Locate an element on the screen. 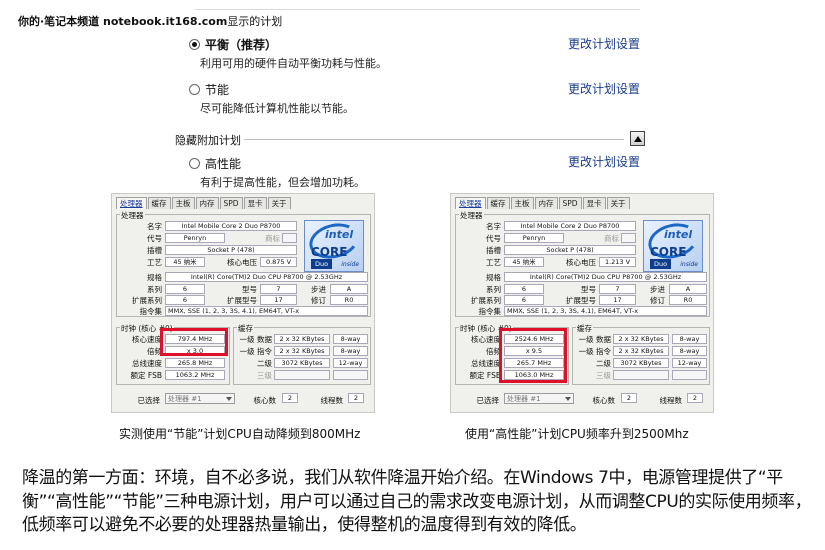  family-label: 系列 is located at coordinates (154, 289).